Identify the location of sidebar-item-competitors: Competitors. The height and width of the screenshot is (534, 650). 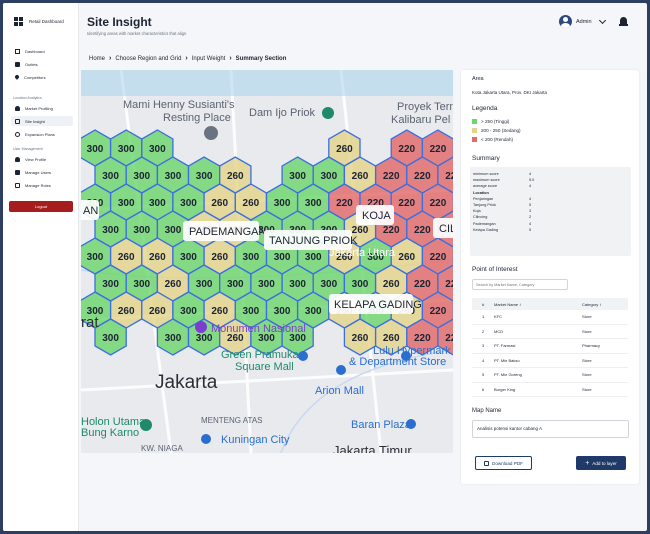
(42, 77).